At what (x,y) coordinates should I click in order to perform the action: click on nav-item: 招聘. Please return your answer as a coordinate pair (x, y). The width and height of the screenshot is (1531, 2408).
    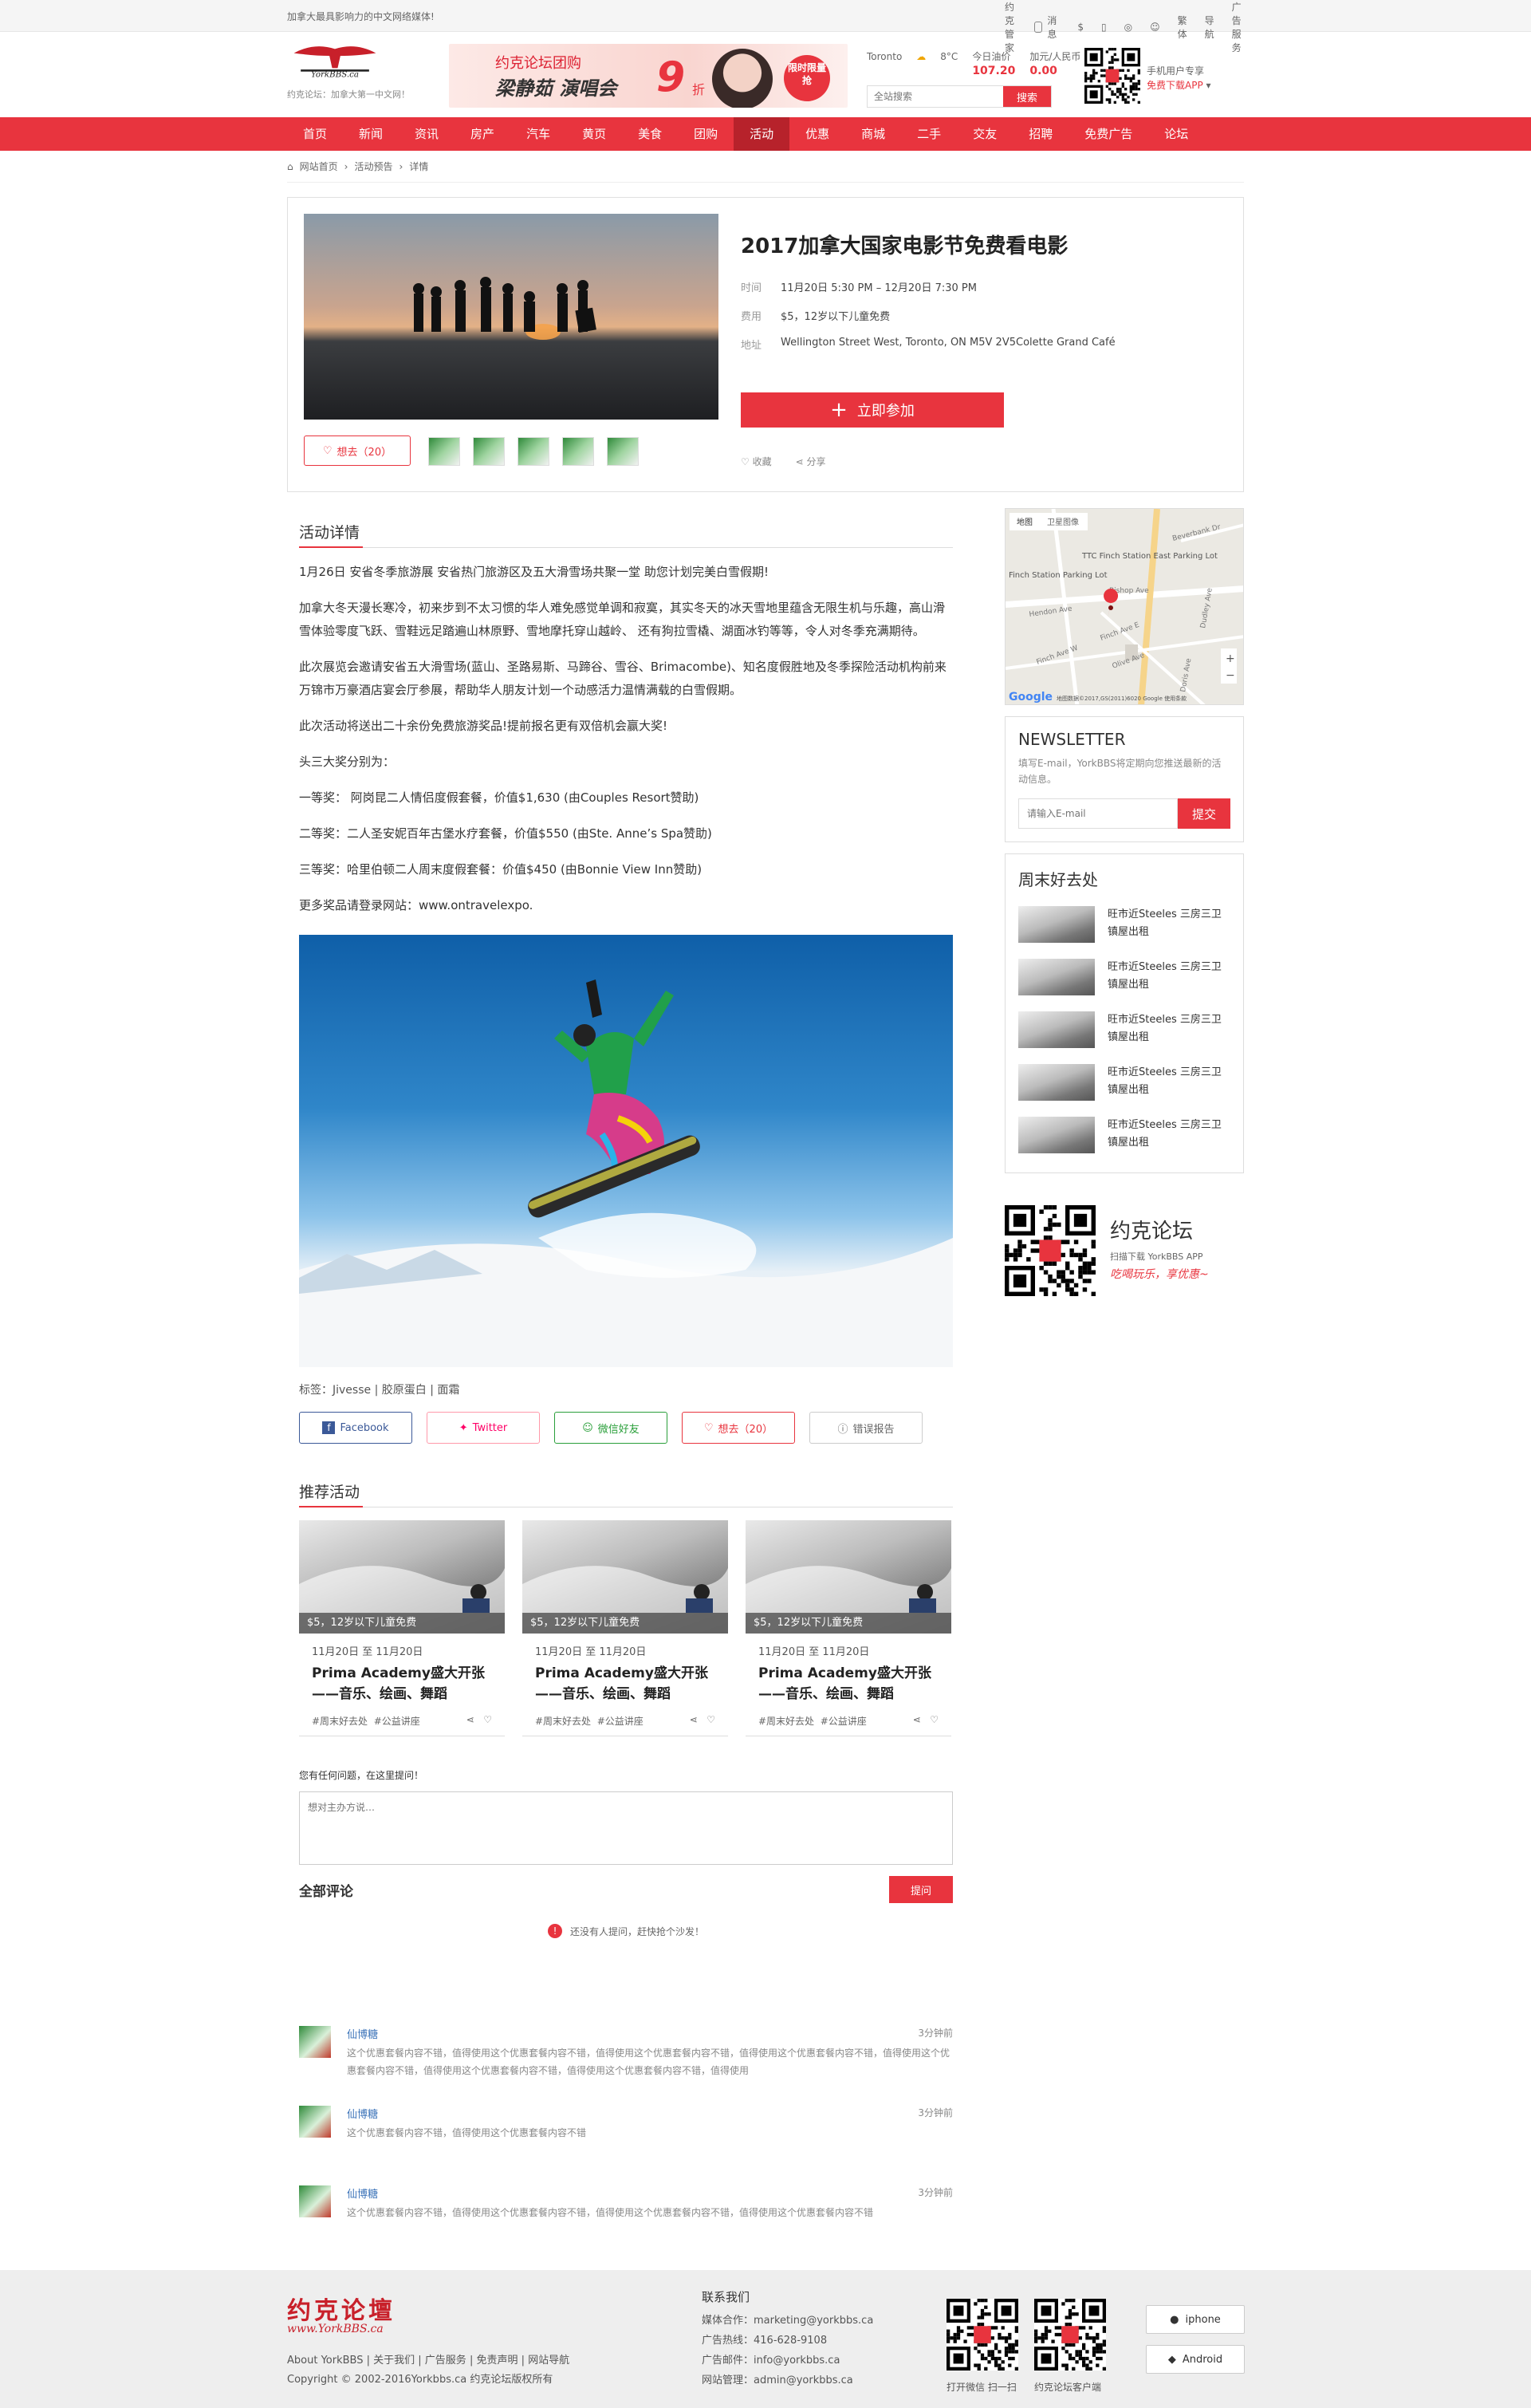
    Looking at the image, I should click on (1041, 134).